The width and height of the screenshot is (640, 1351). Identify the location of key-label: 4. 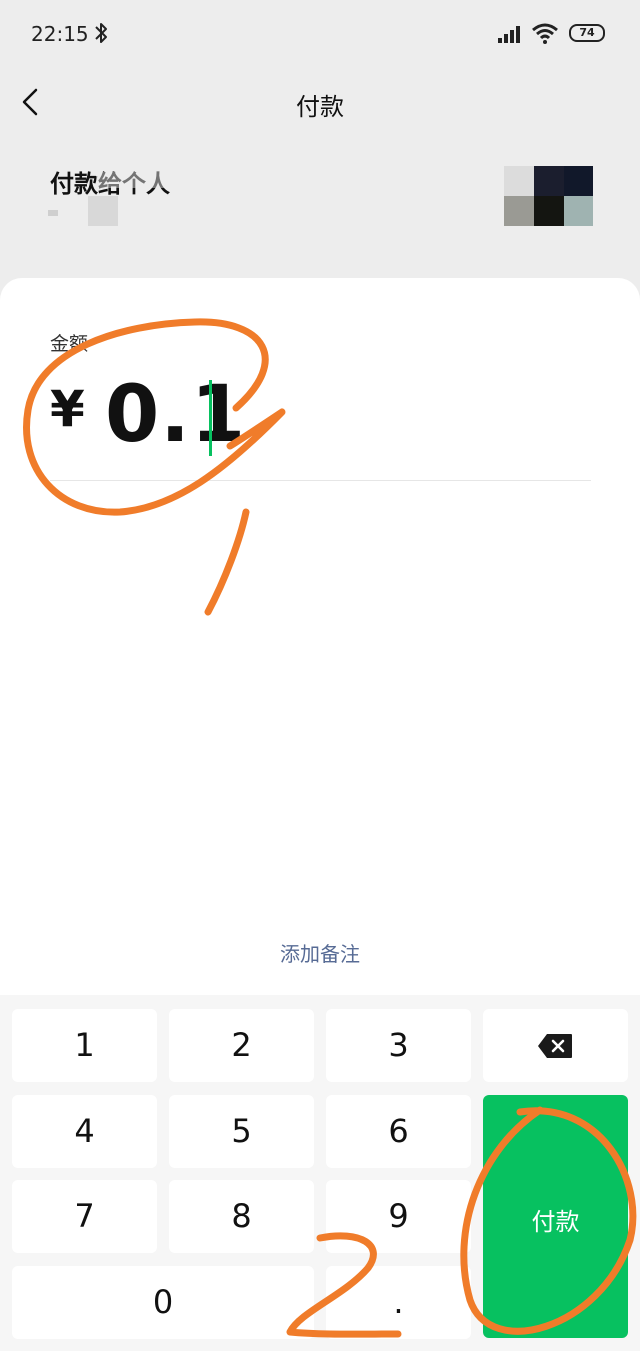
(84, 1131).